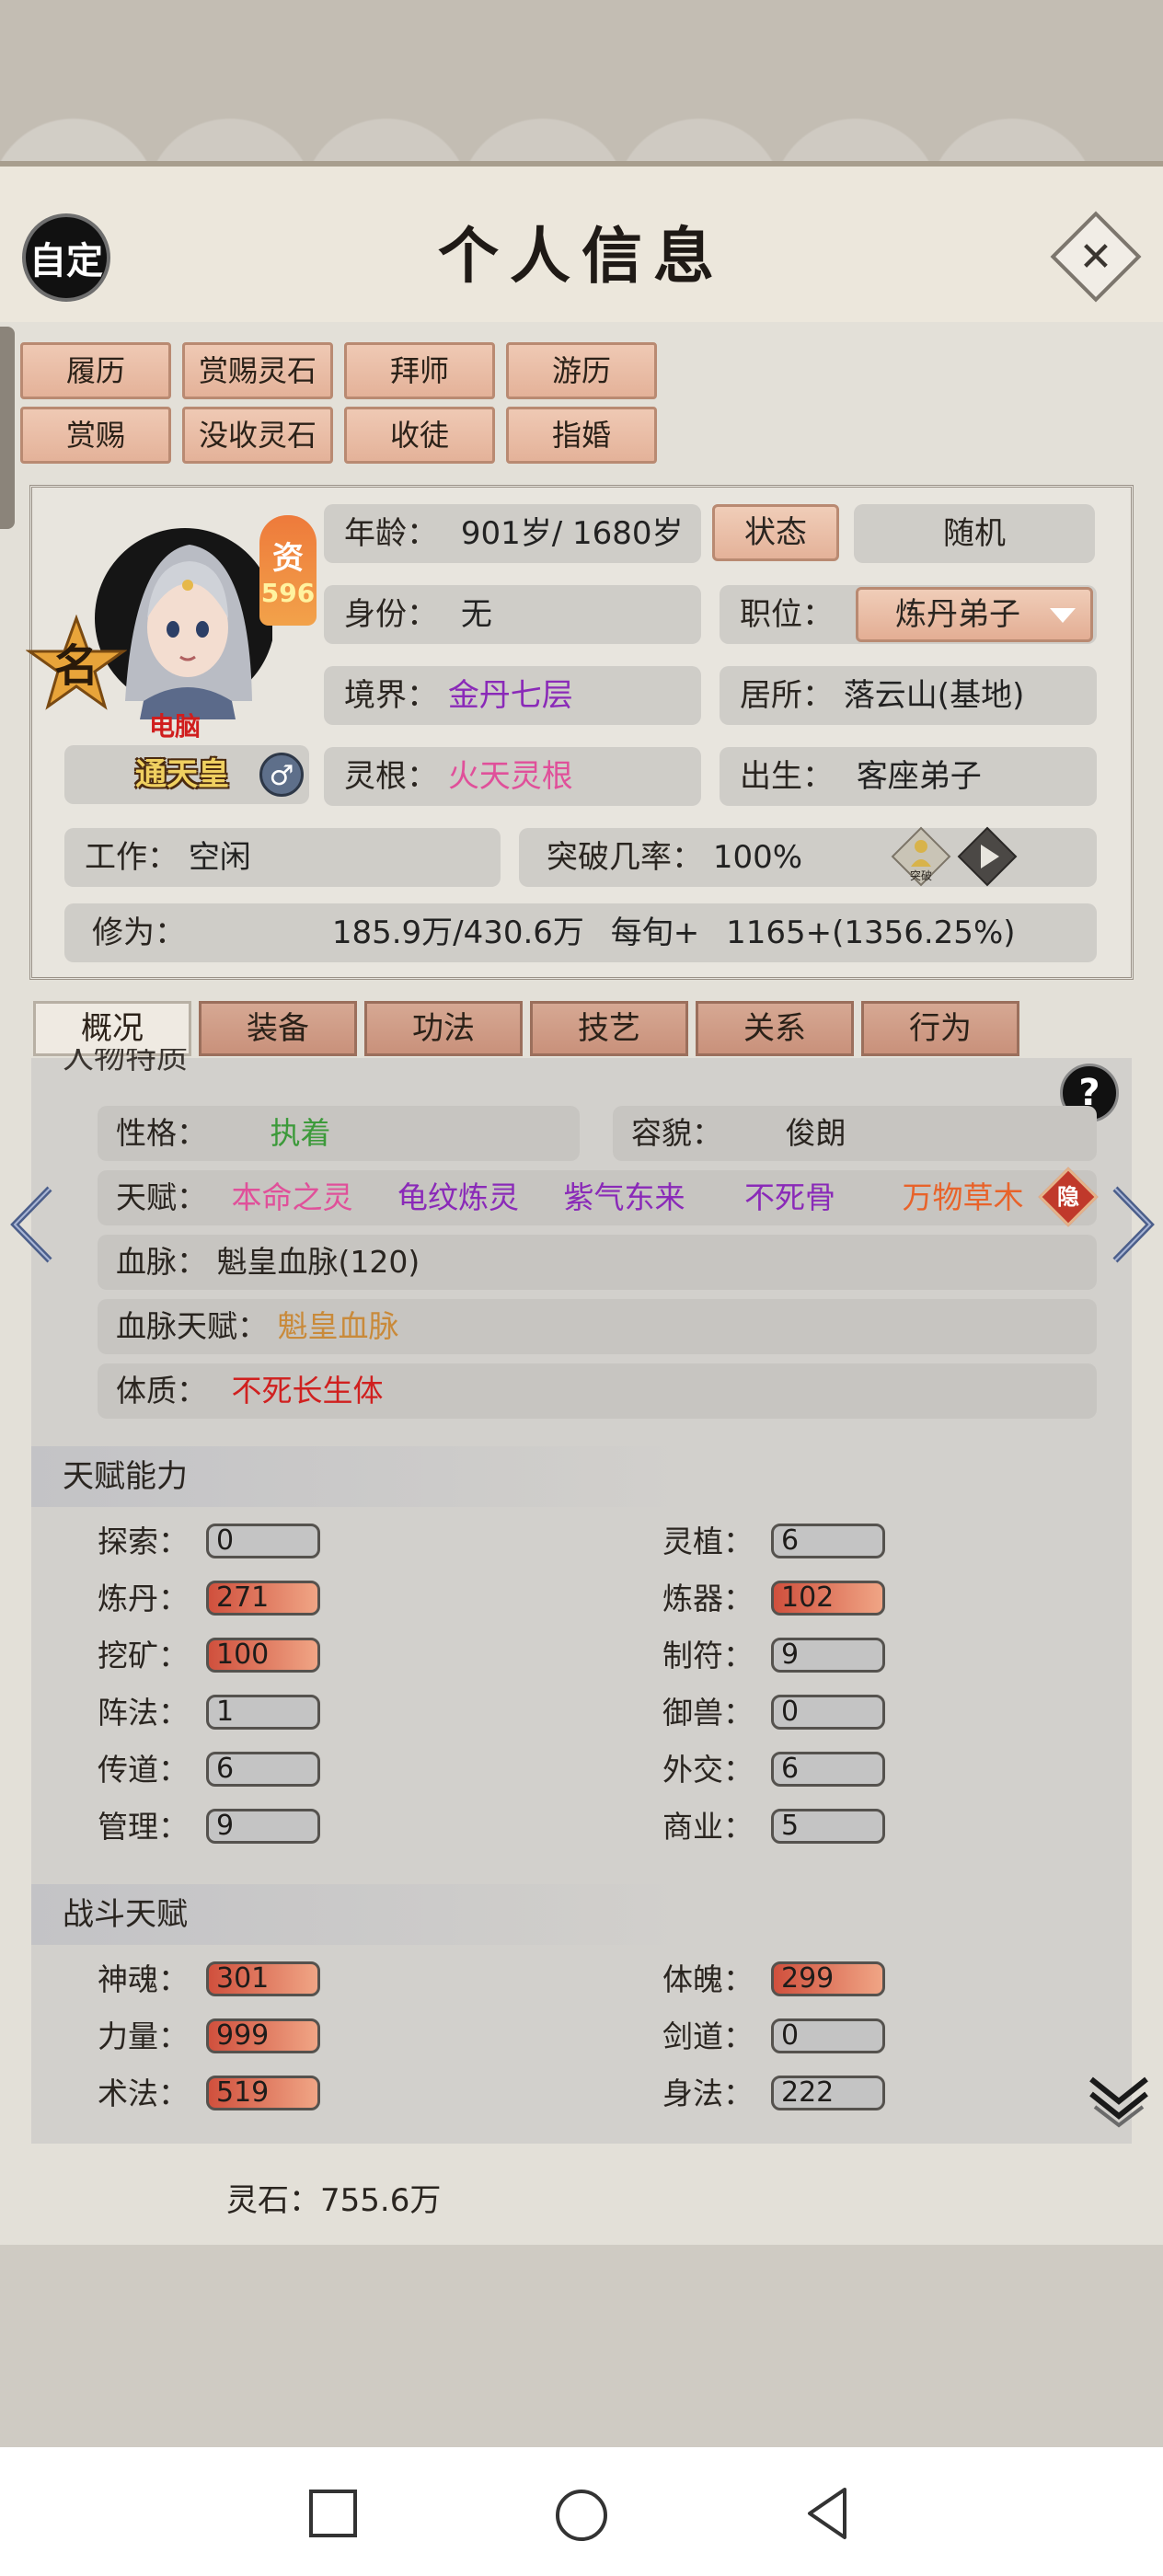  I want to click on personality-field: 性格： 执着, so click(339, 1133).